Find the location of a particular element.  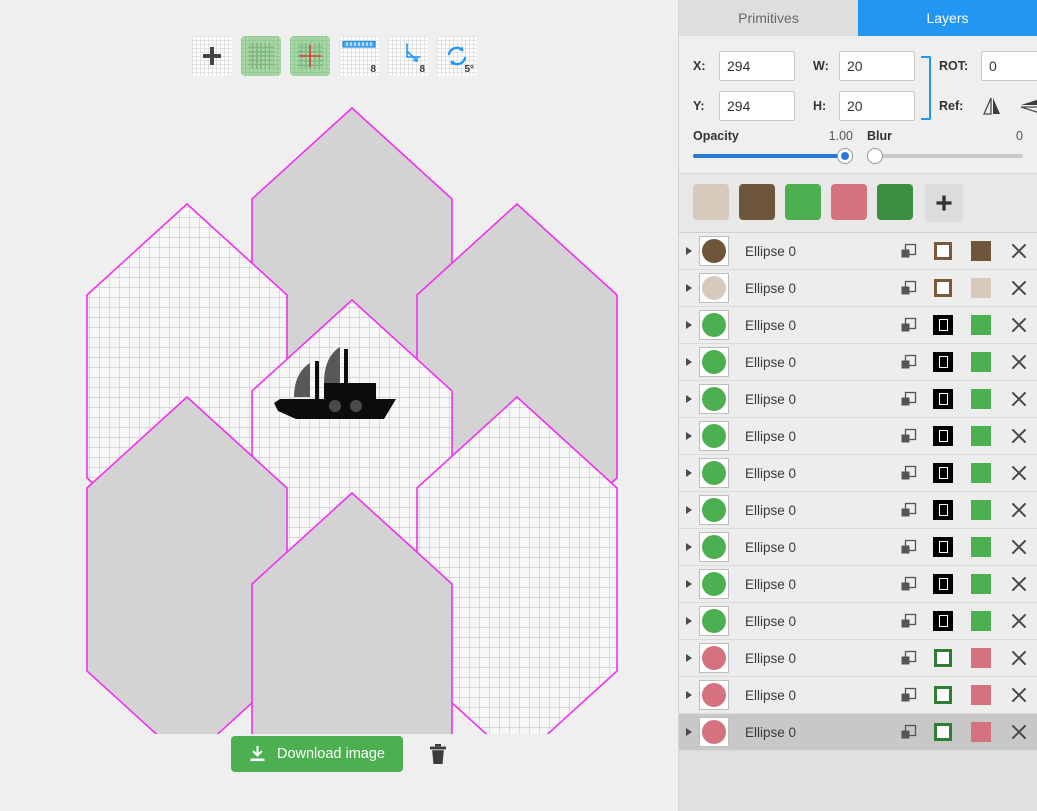

add-shape-button is located at coordinates (212, 56).